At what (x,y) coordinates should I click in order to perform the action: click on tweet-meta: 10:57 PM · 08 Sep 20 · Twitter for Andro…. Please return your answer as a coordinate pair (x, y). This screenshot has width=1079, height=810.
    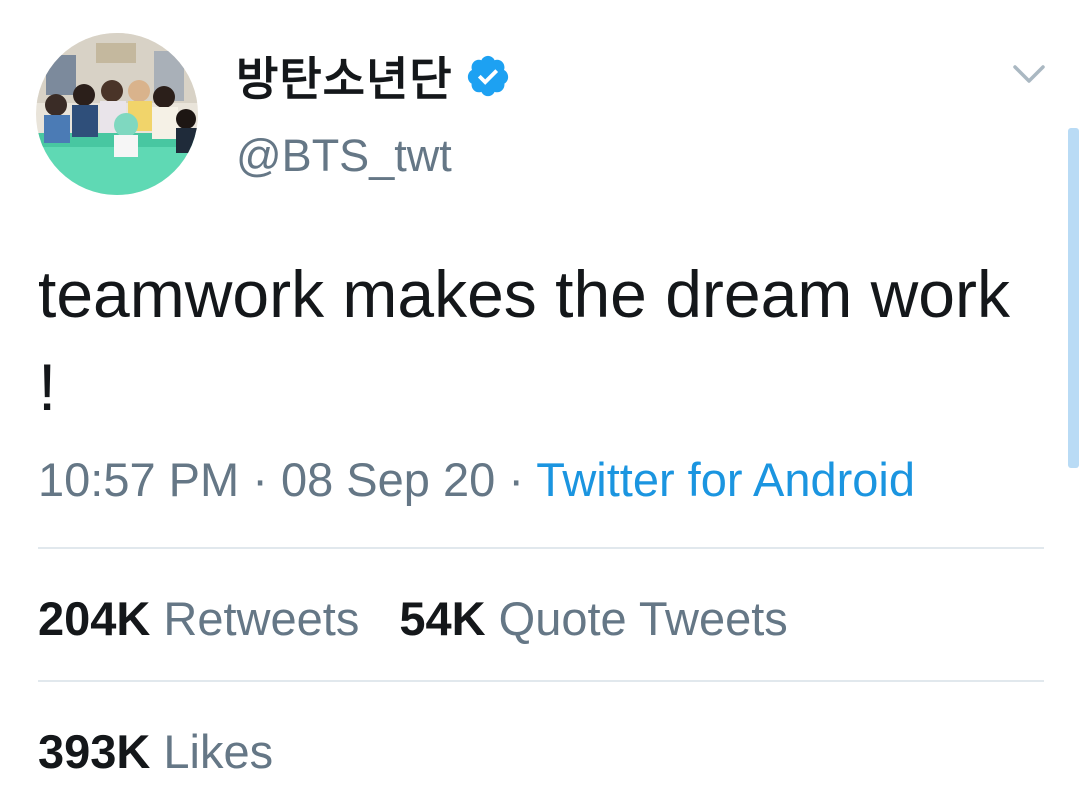
    Looking at the image, I should click on (476, 479).